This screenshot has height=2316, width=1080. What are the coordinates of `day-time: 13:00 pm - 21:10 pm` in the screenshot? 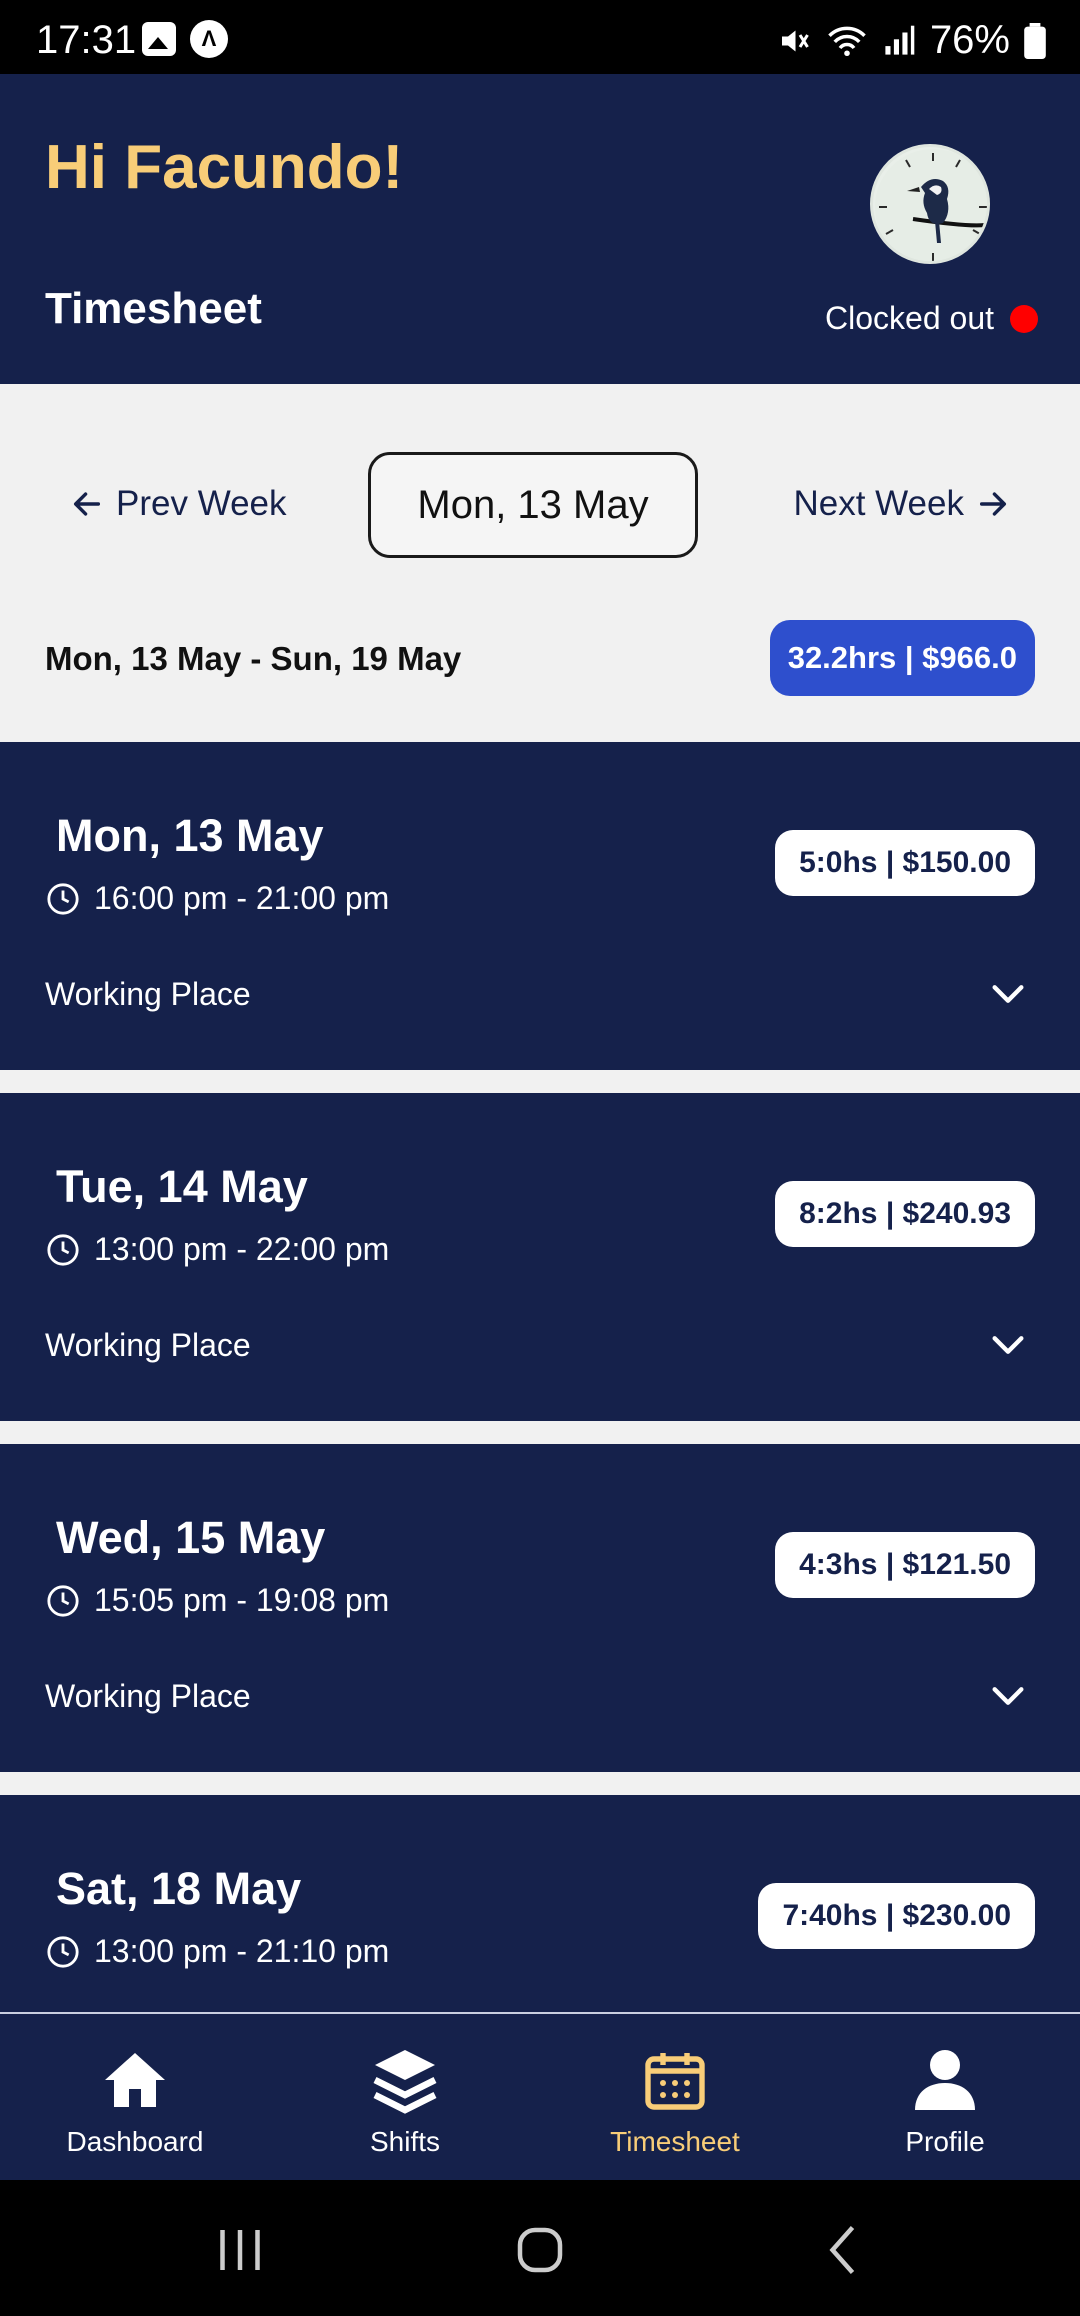 It's located at (242, 1951).